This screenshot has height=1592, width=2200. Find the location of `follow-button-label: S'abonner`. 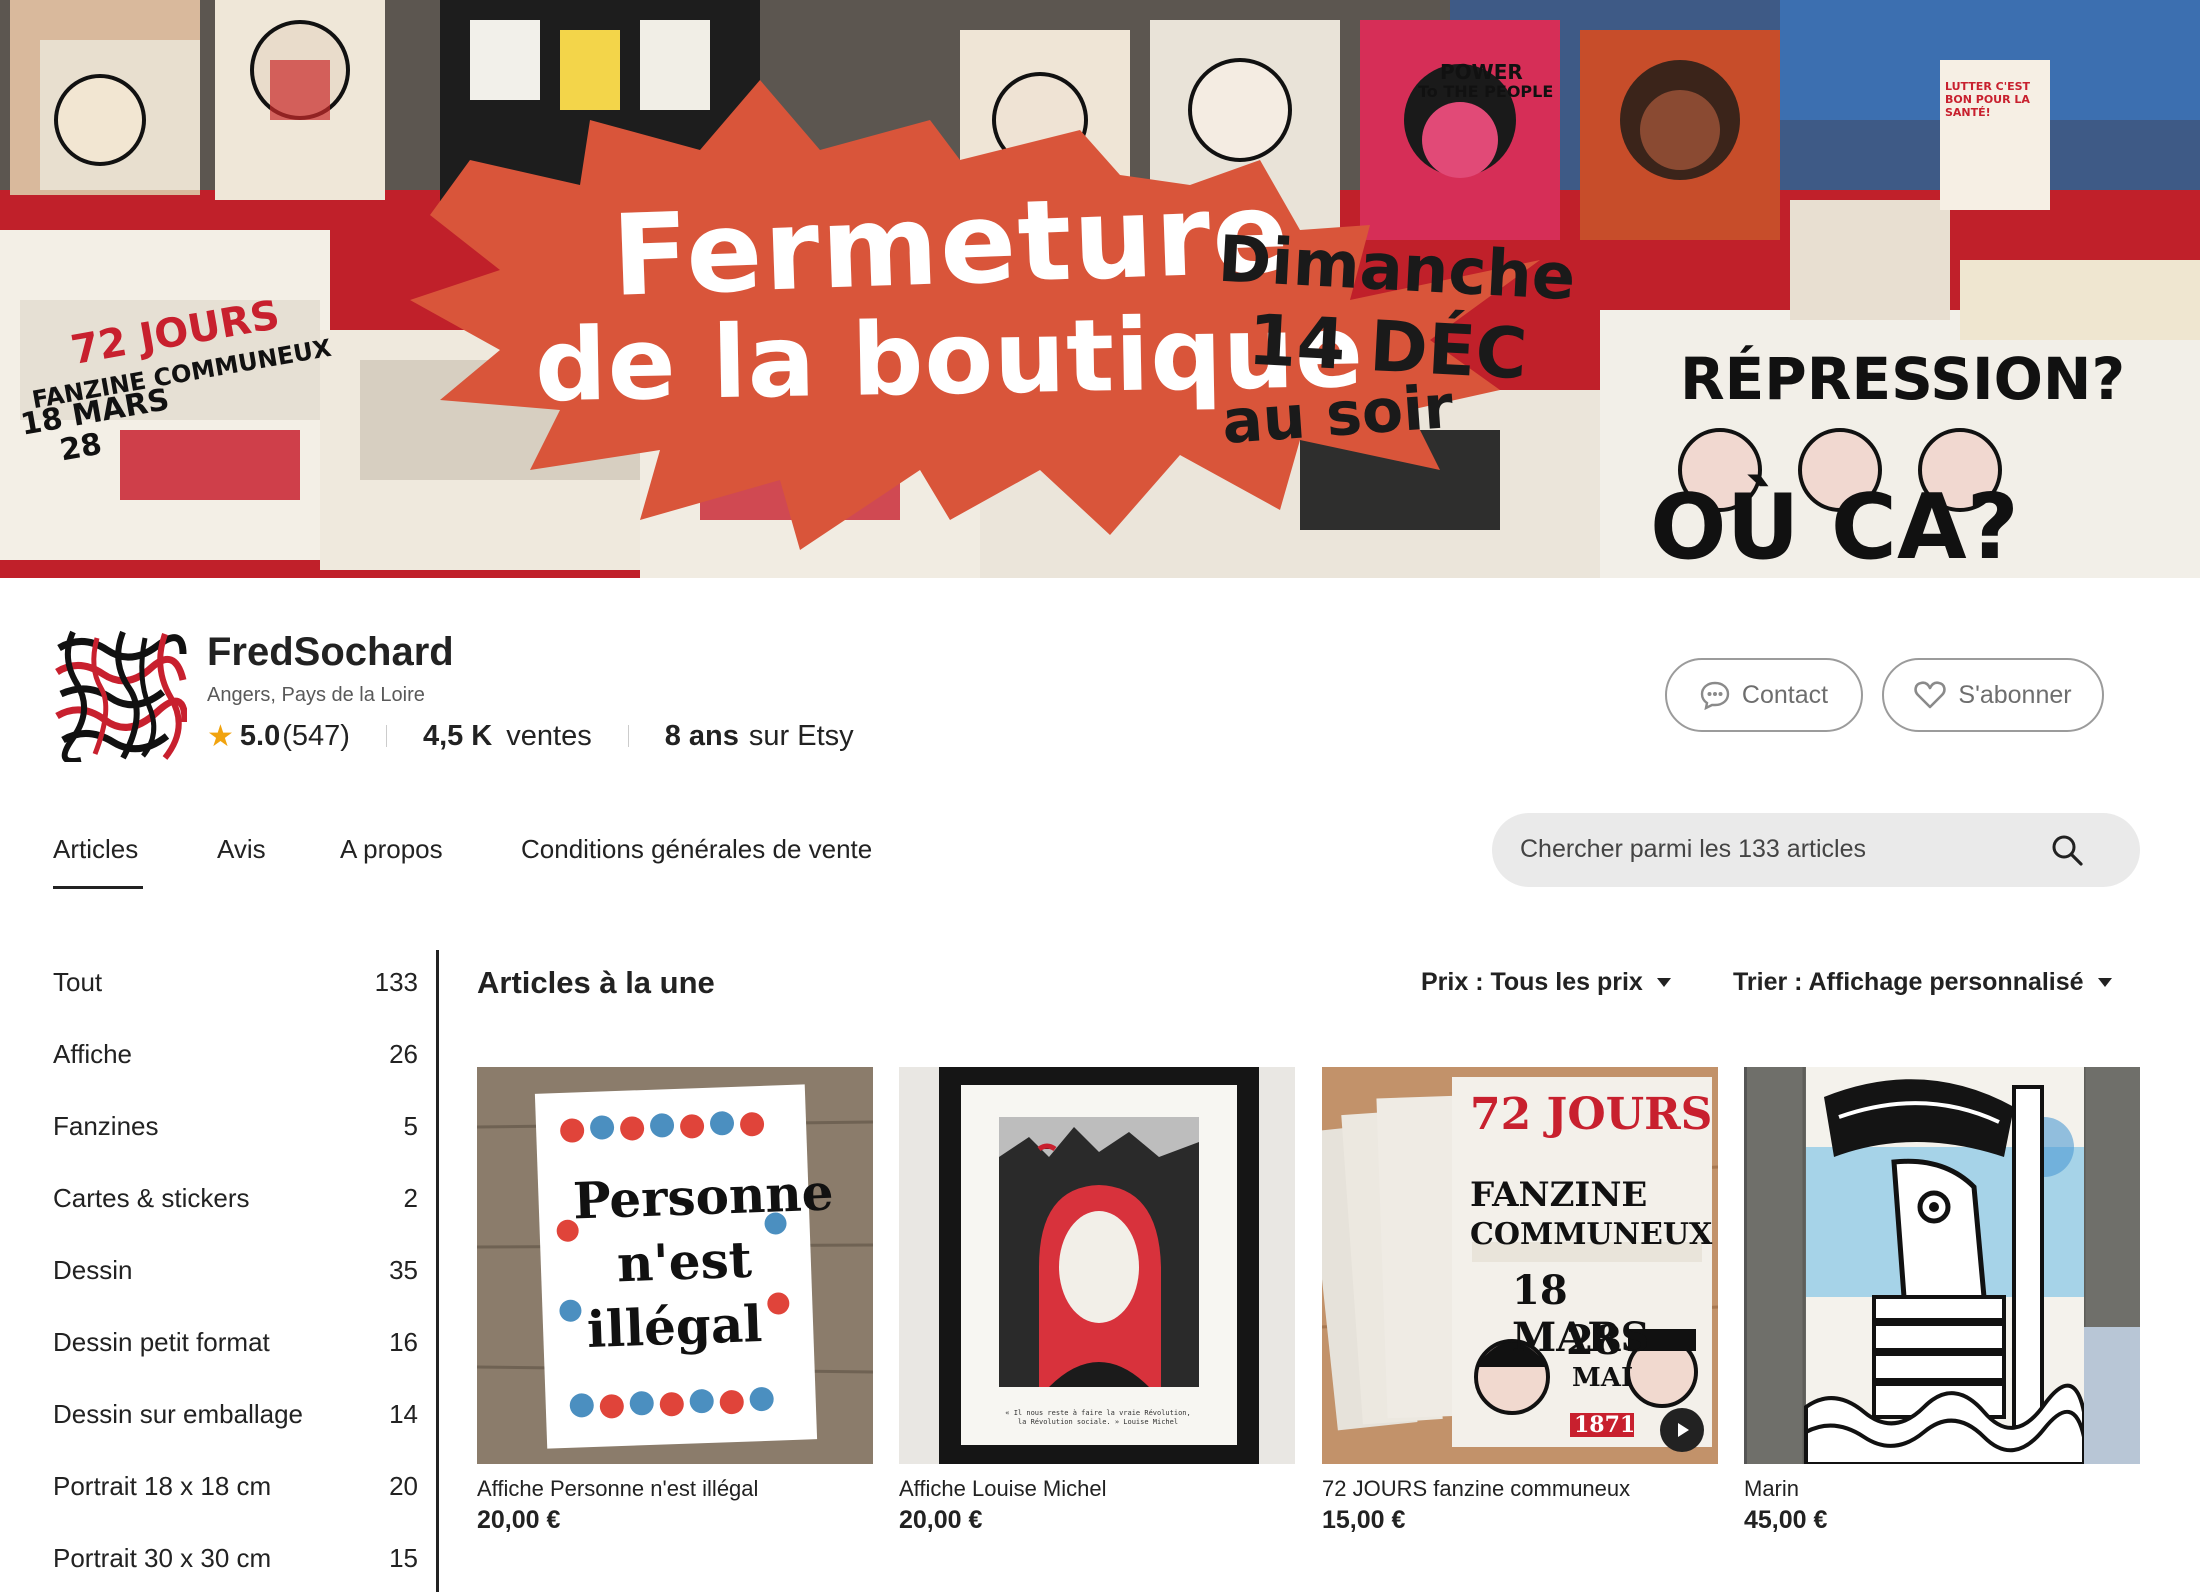

follow-button-label: S'abonner is located at coordinates (2015, 694).